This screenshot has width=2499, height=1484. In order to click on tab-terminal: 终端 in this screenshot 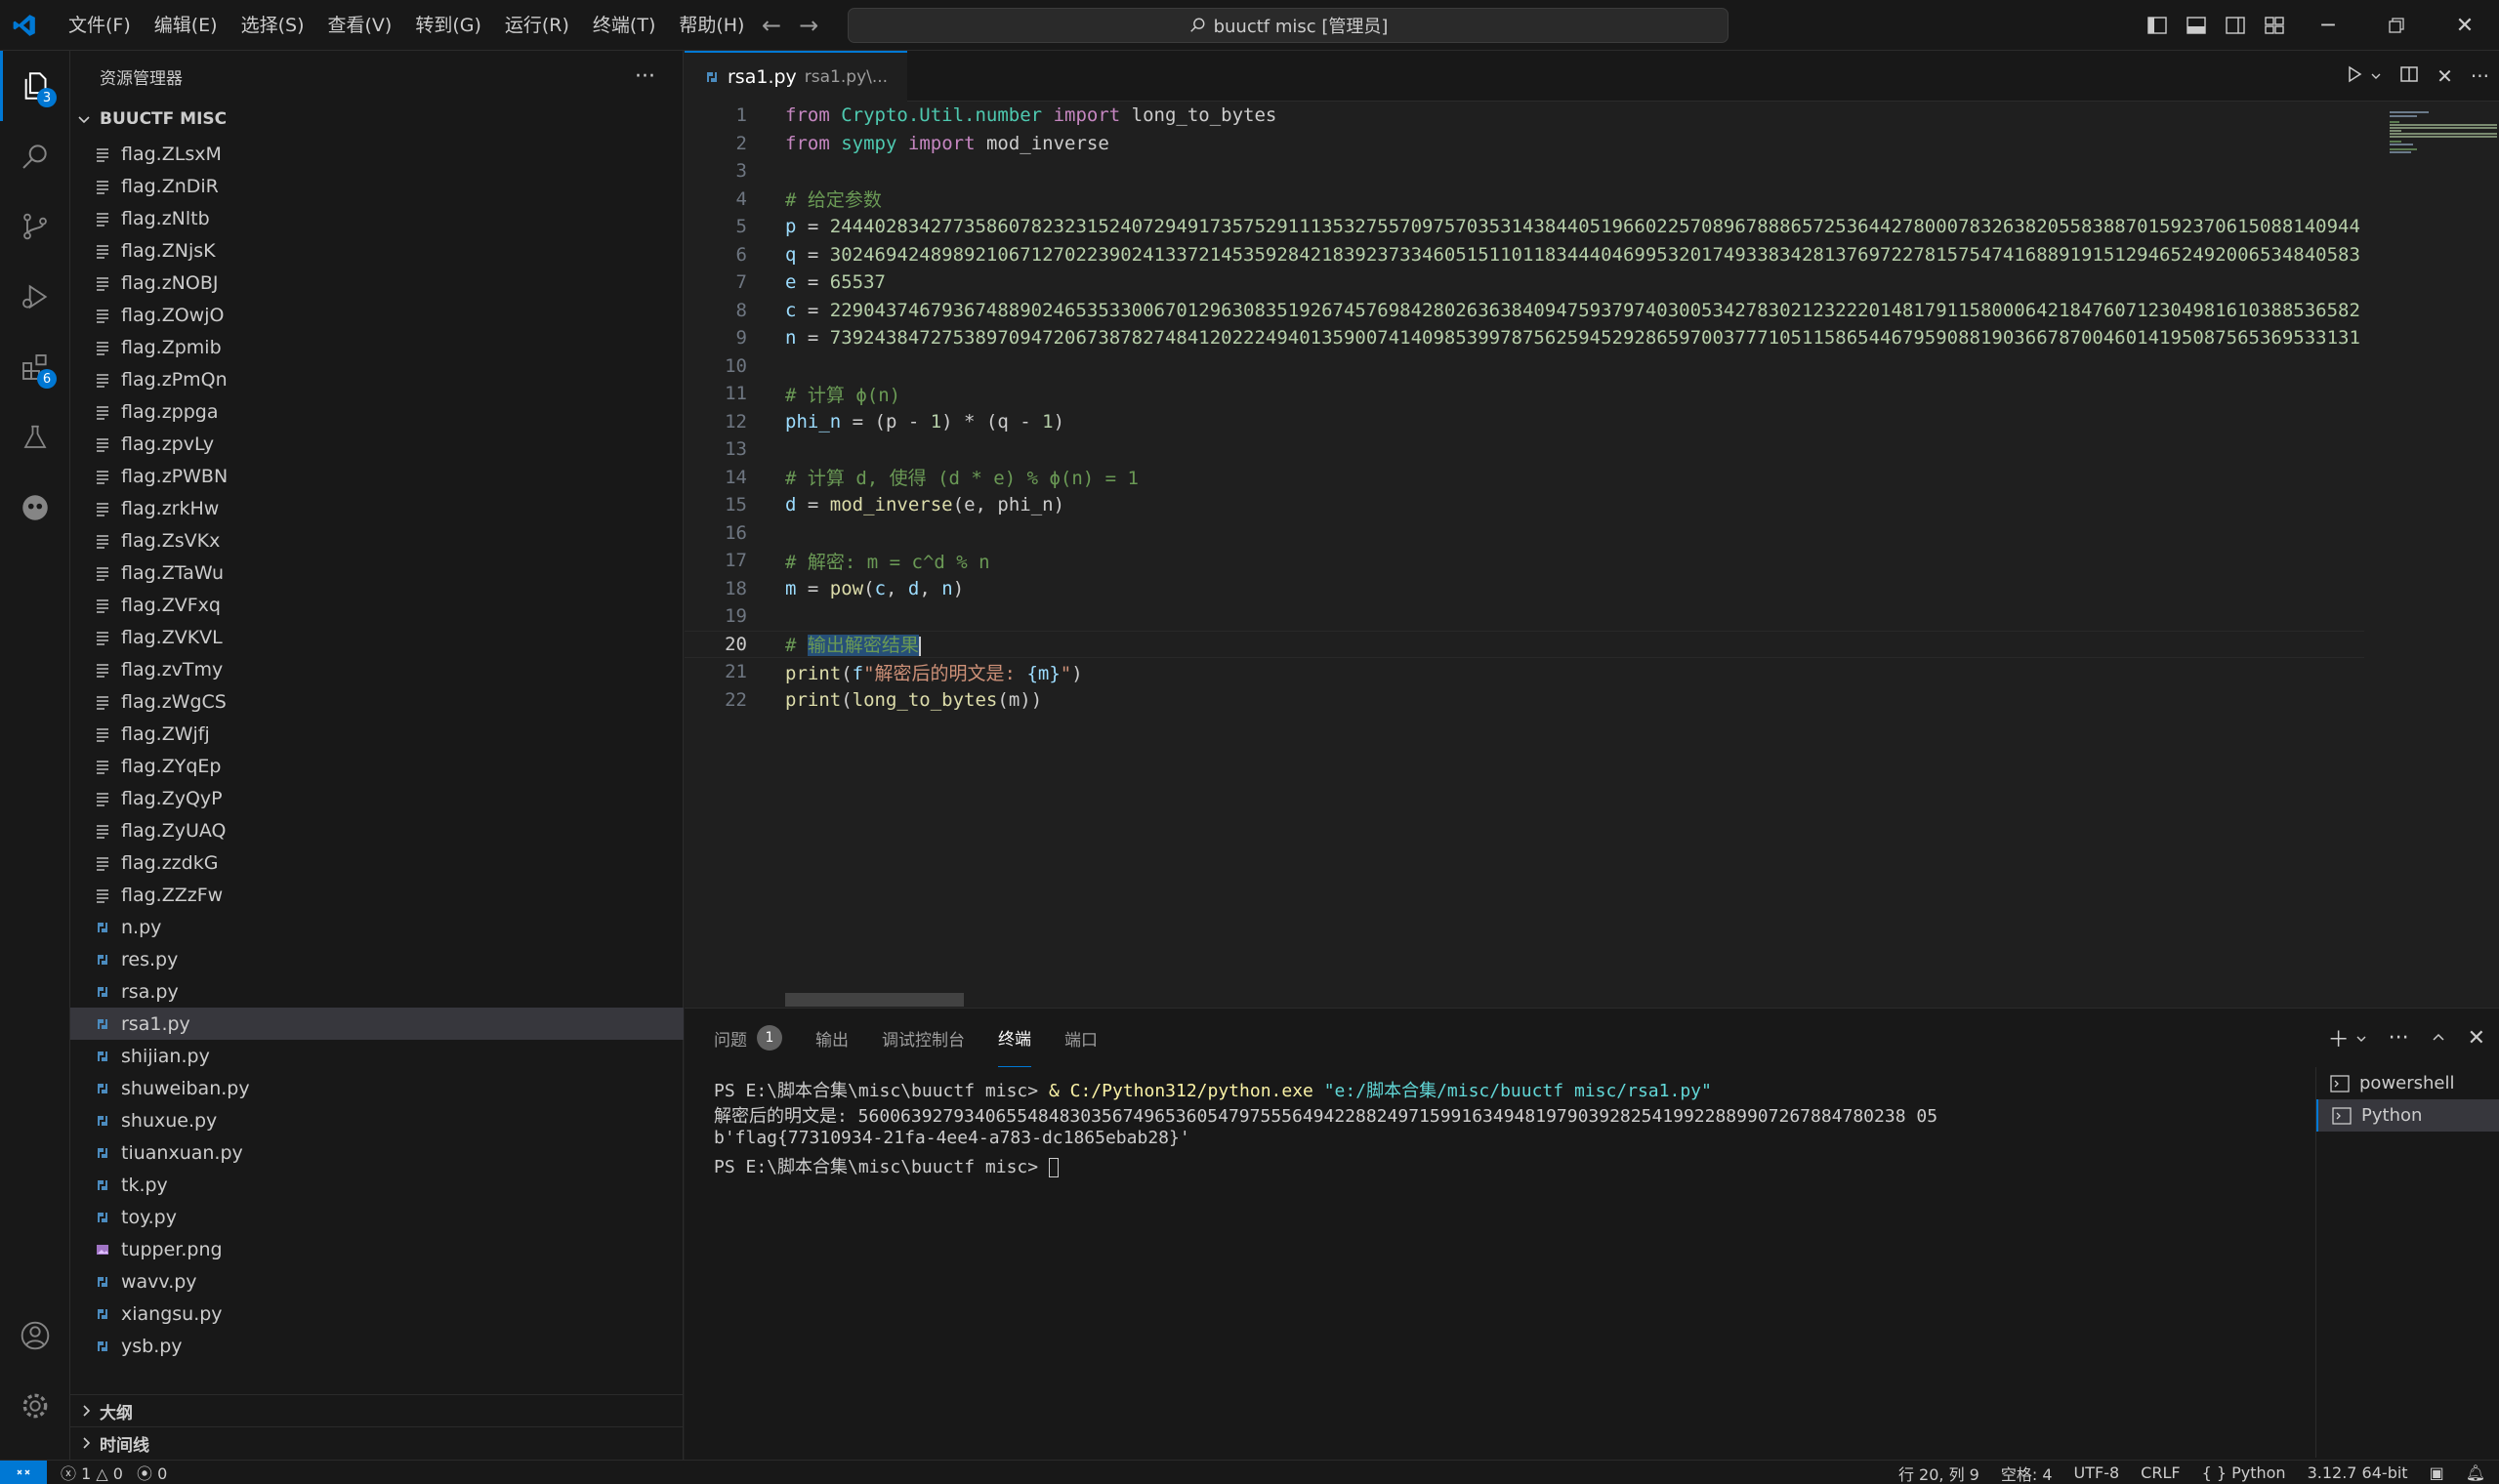, I will do `click(1015, 1038)`.